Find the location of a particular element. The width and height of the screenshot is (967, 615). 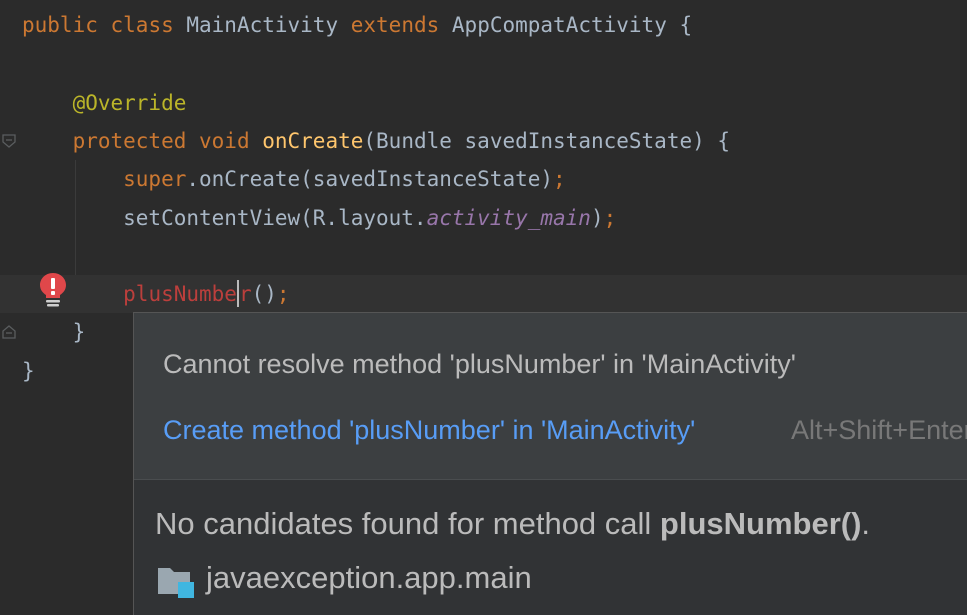

code-token: .onCreate(savedInstanceState) is located at coordinates (370, 179).